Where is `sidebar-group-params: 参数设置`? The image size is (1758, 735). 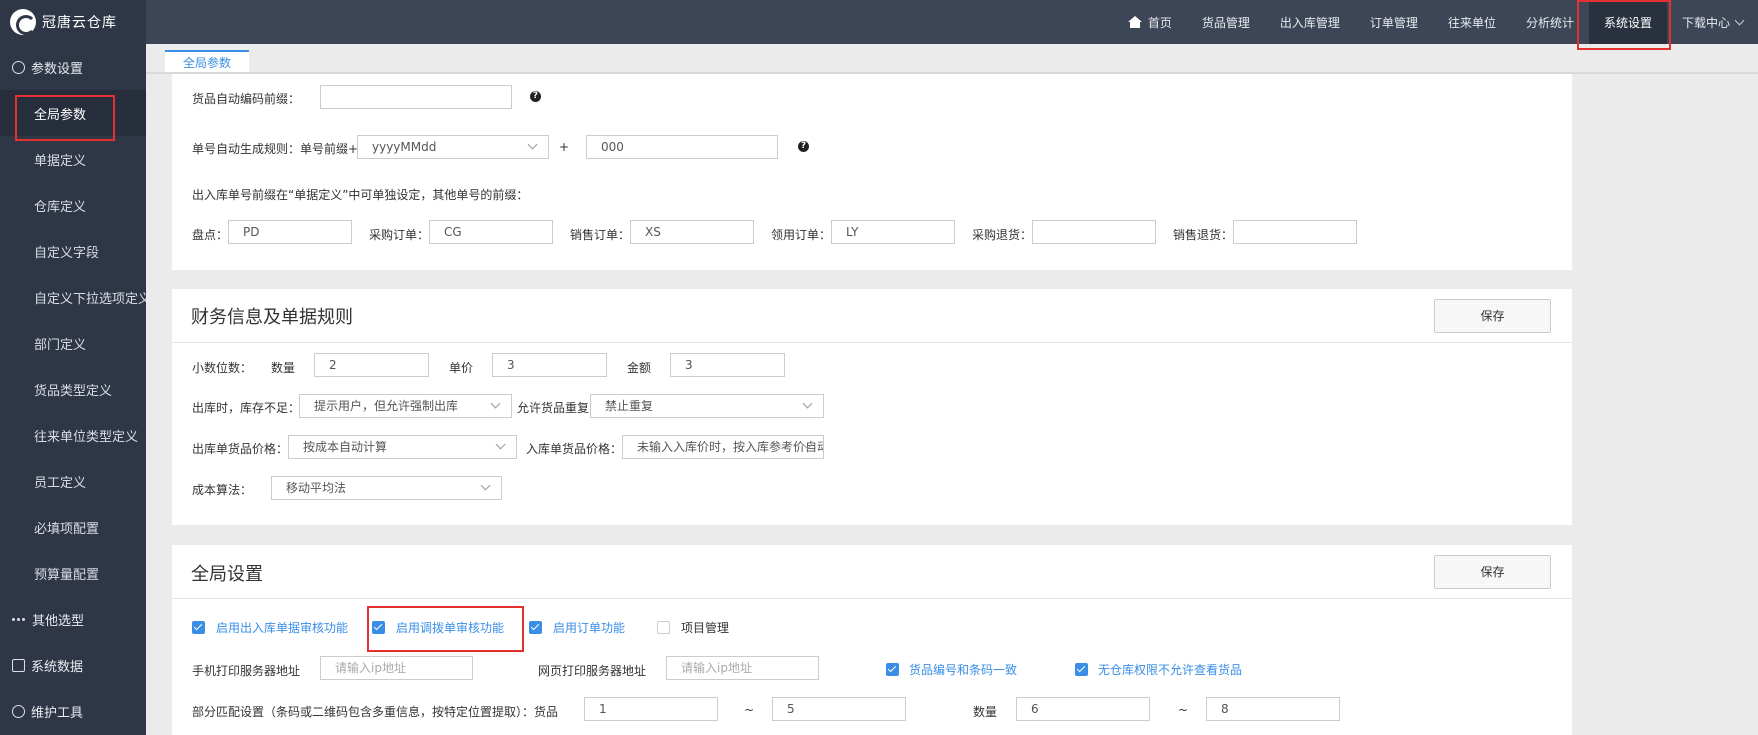 sidebar-group-params: 参数设置 is located at coordinates (73, 67).